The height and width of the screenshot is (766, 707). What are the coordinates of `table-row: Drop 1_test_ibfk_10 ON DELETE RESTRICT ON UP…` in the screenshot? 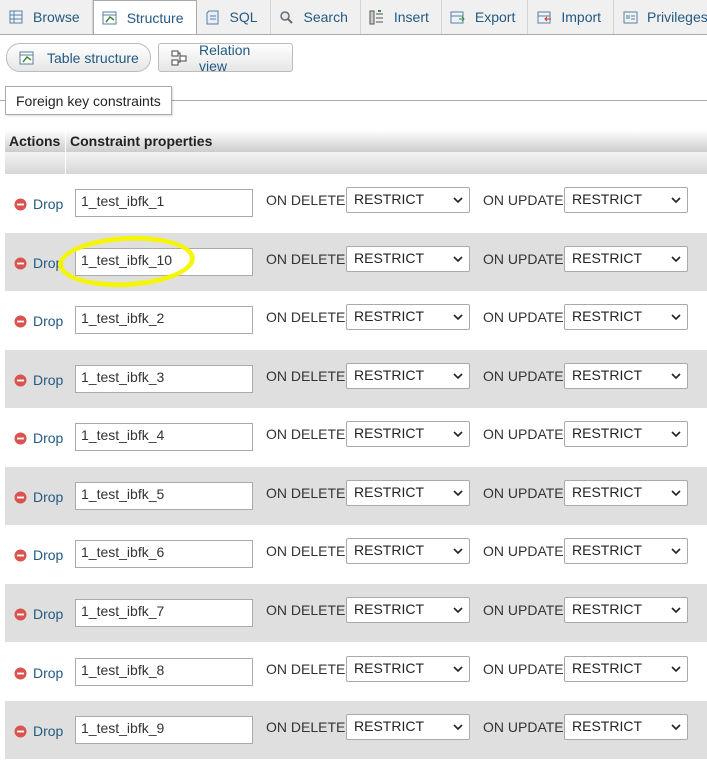 It's located at (356, 262).